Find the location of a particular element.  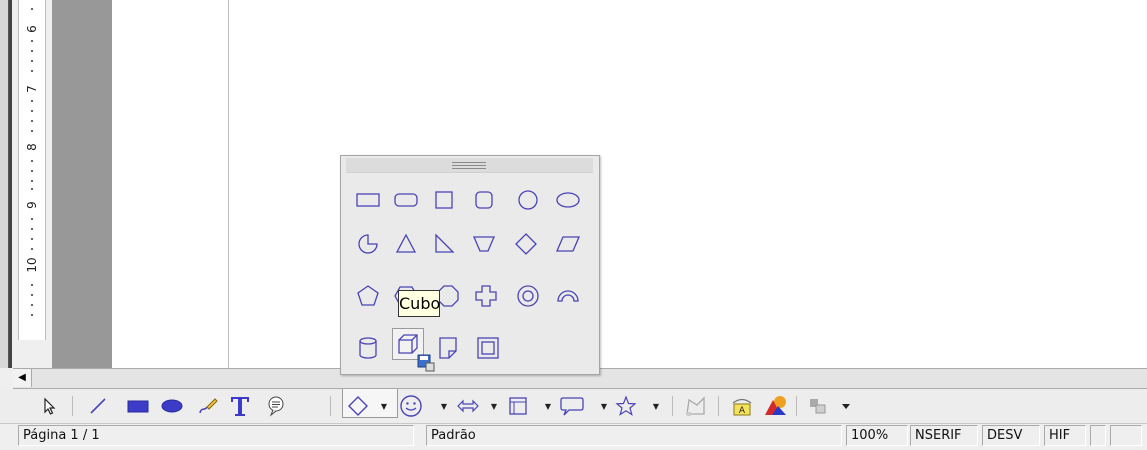

stars-button is located at coordinates (626, 406).